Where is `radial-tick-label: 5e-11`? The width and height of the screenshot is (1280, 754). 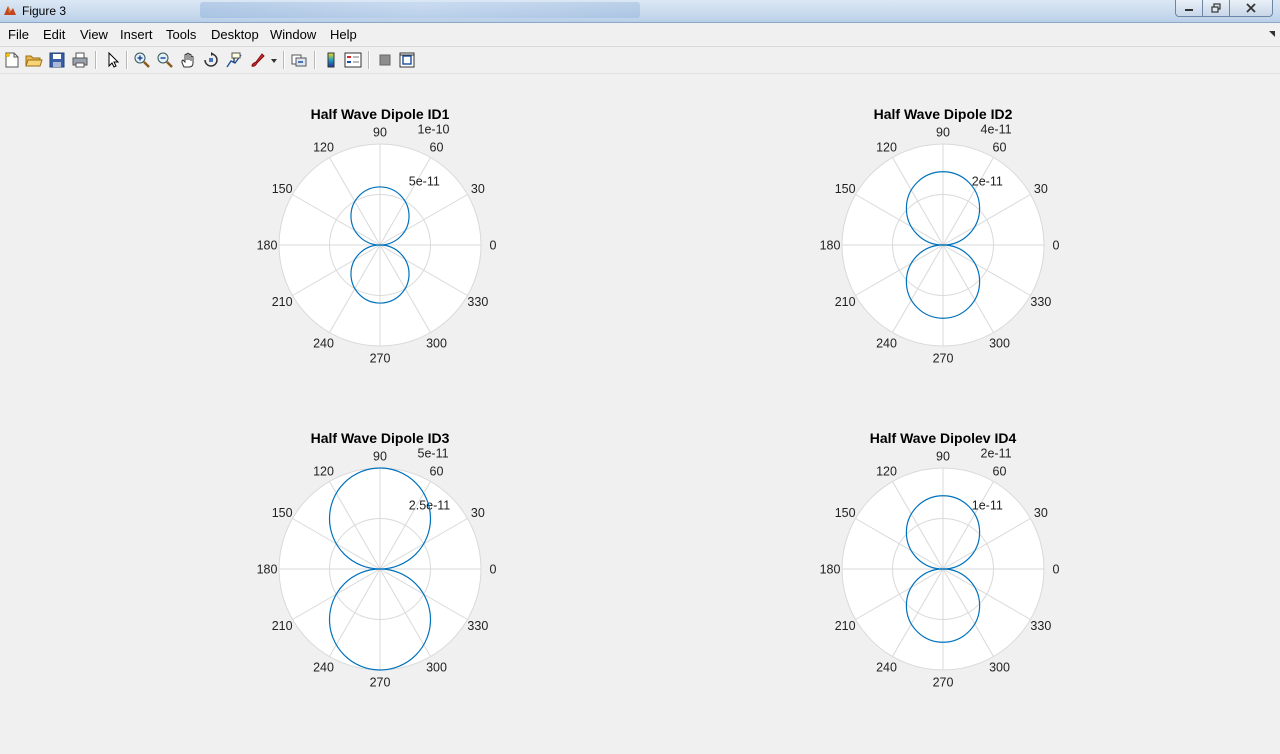
radial-tick-label: 5e-11 is located at coordinates (424, 181).